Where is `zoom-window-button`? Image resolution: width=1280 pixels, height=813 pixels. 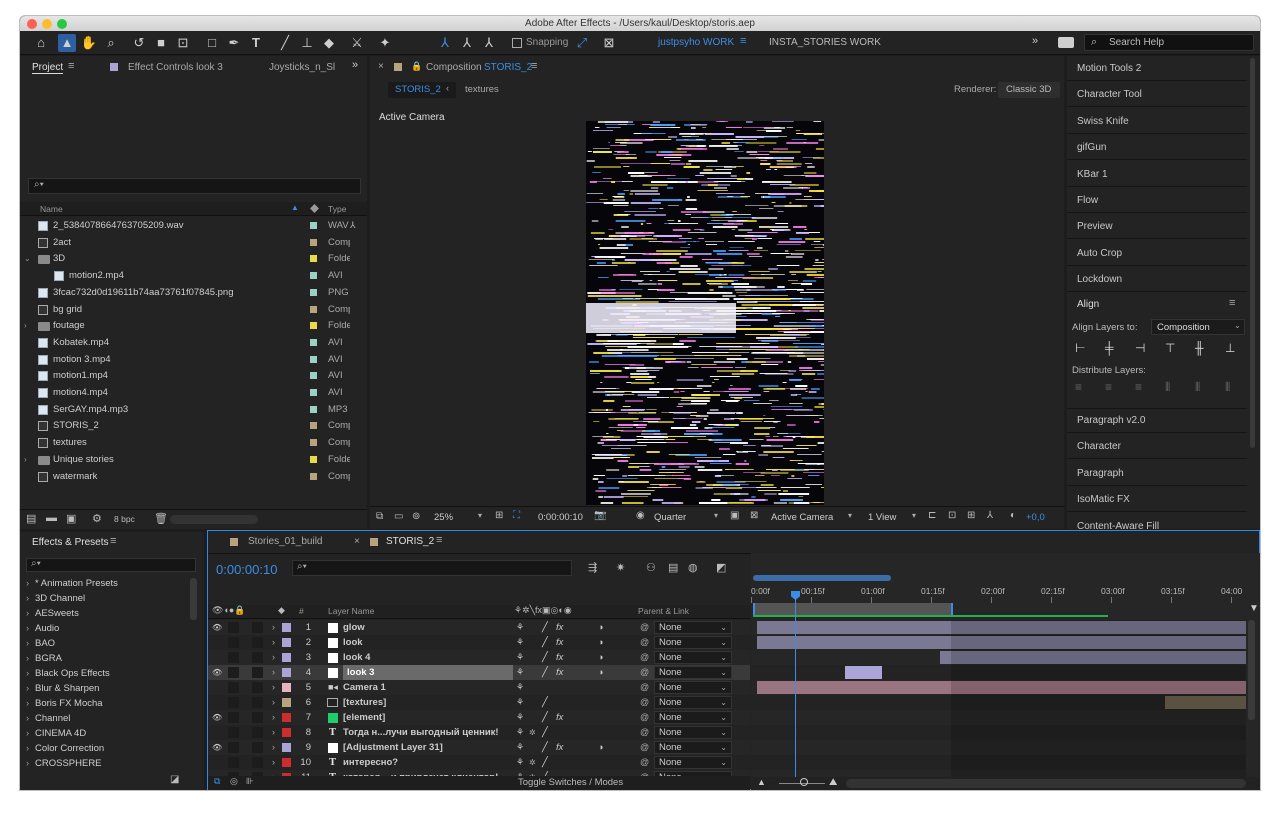 zoom-window-button is located at coordinates (62, 24).